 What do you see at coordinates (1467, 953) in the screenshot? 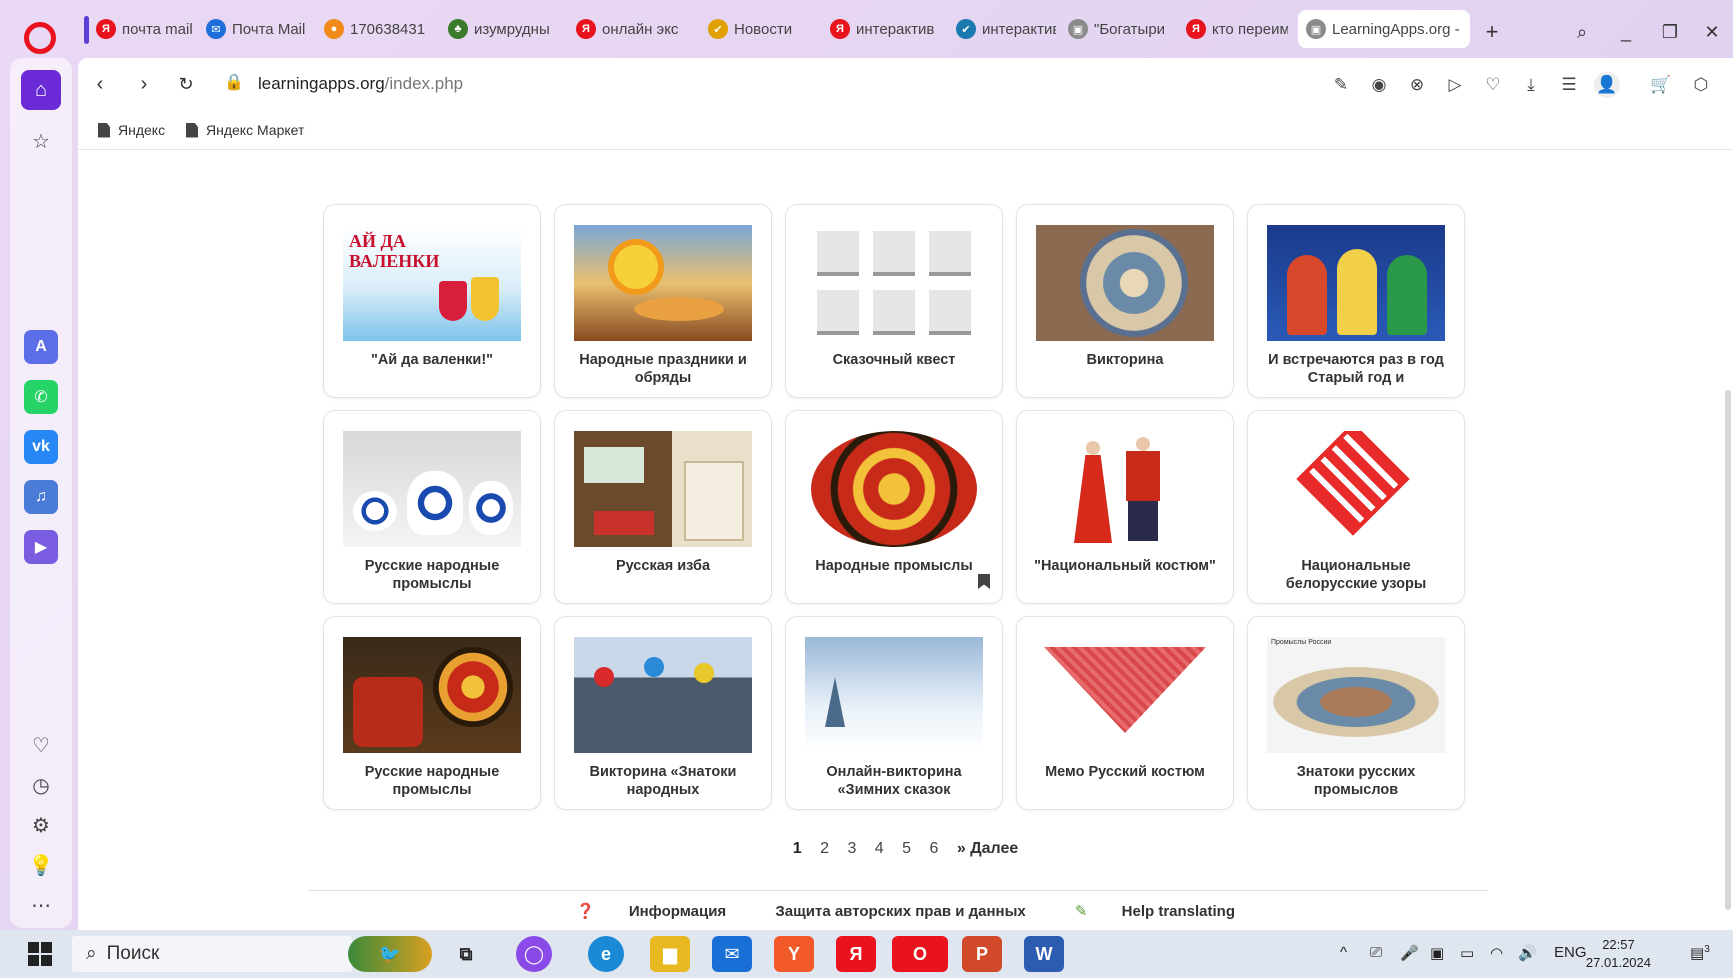
I see `battery-icon: ▭` at bounding box center [1467, 953].